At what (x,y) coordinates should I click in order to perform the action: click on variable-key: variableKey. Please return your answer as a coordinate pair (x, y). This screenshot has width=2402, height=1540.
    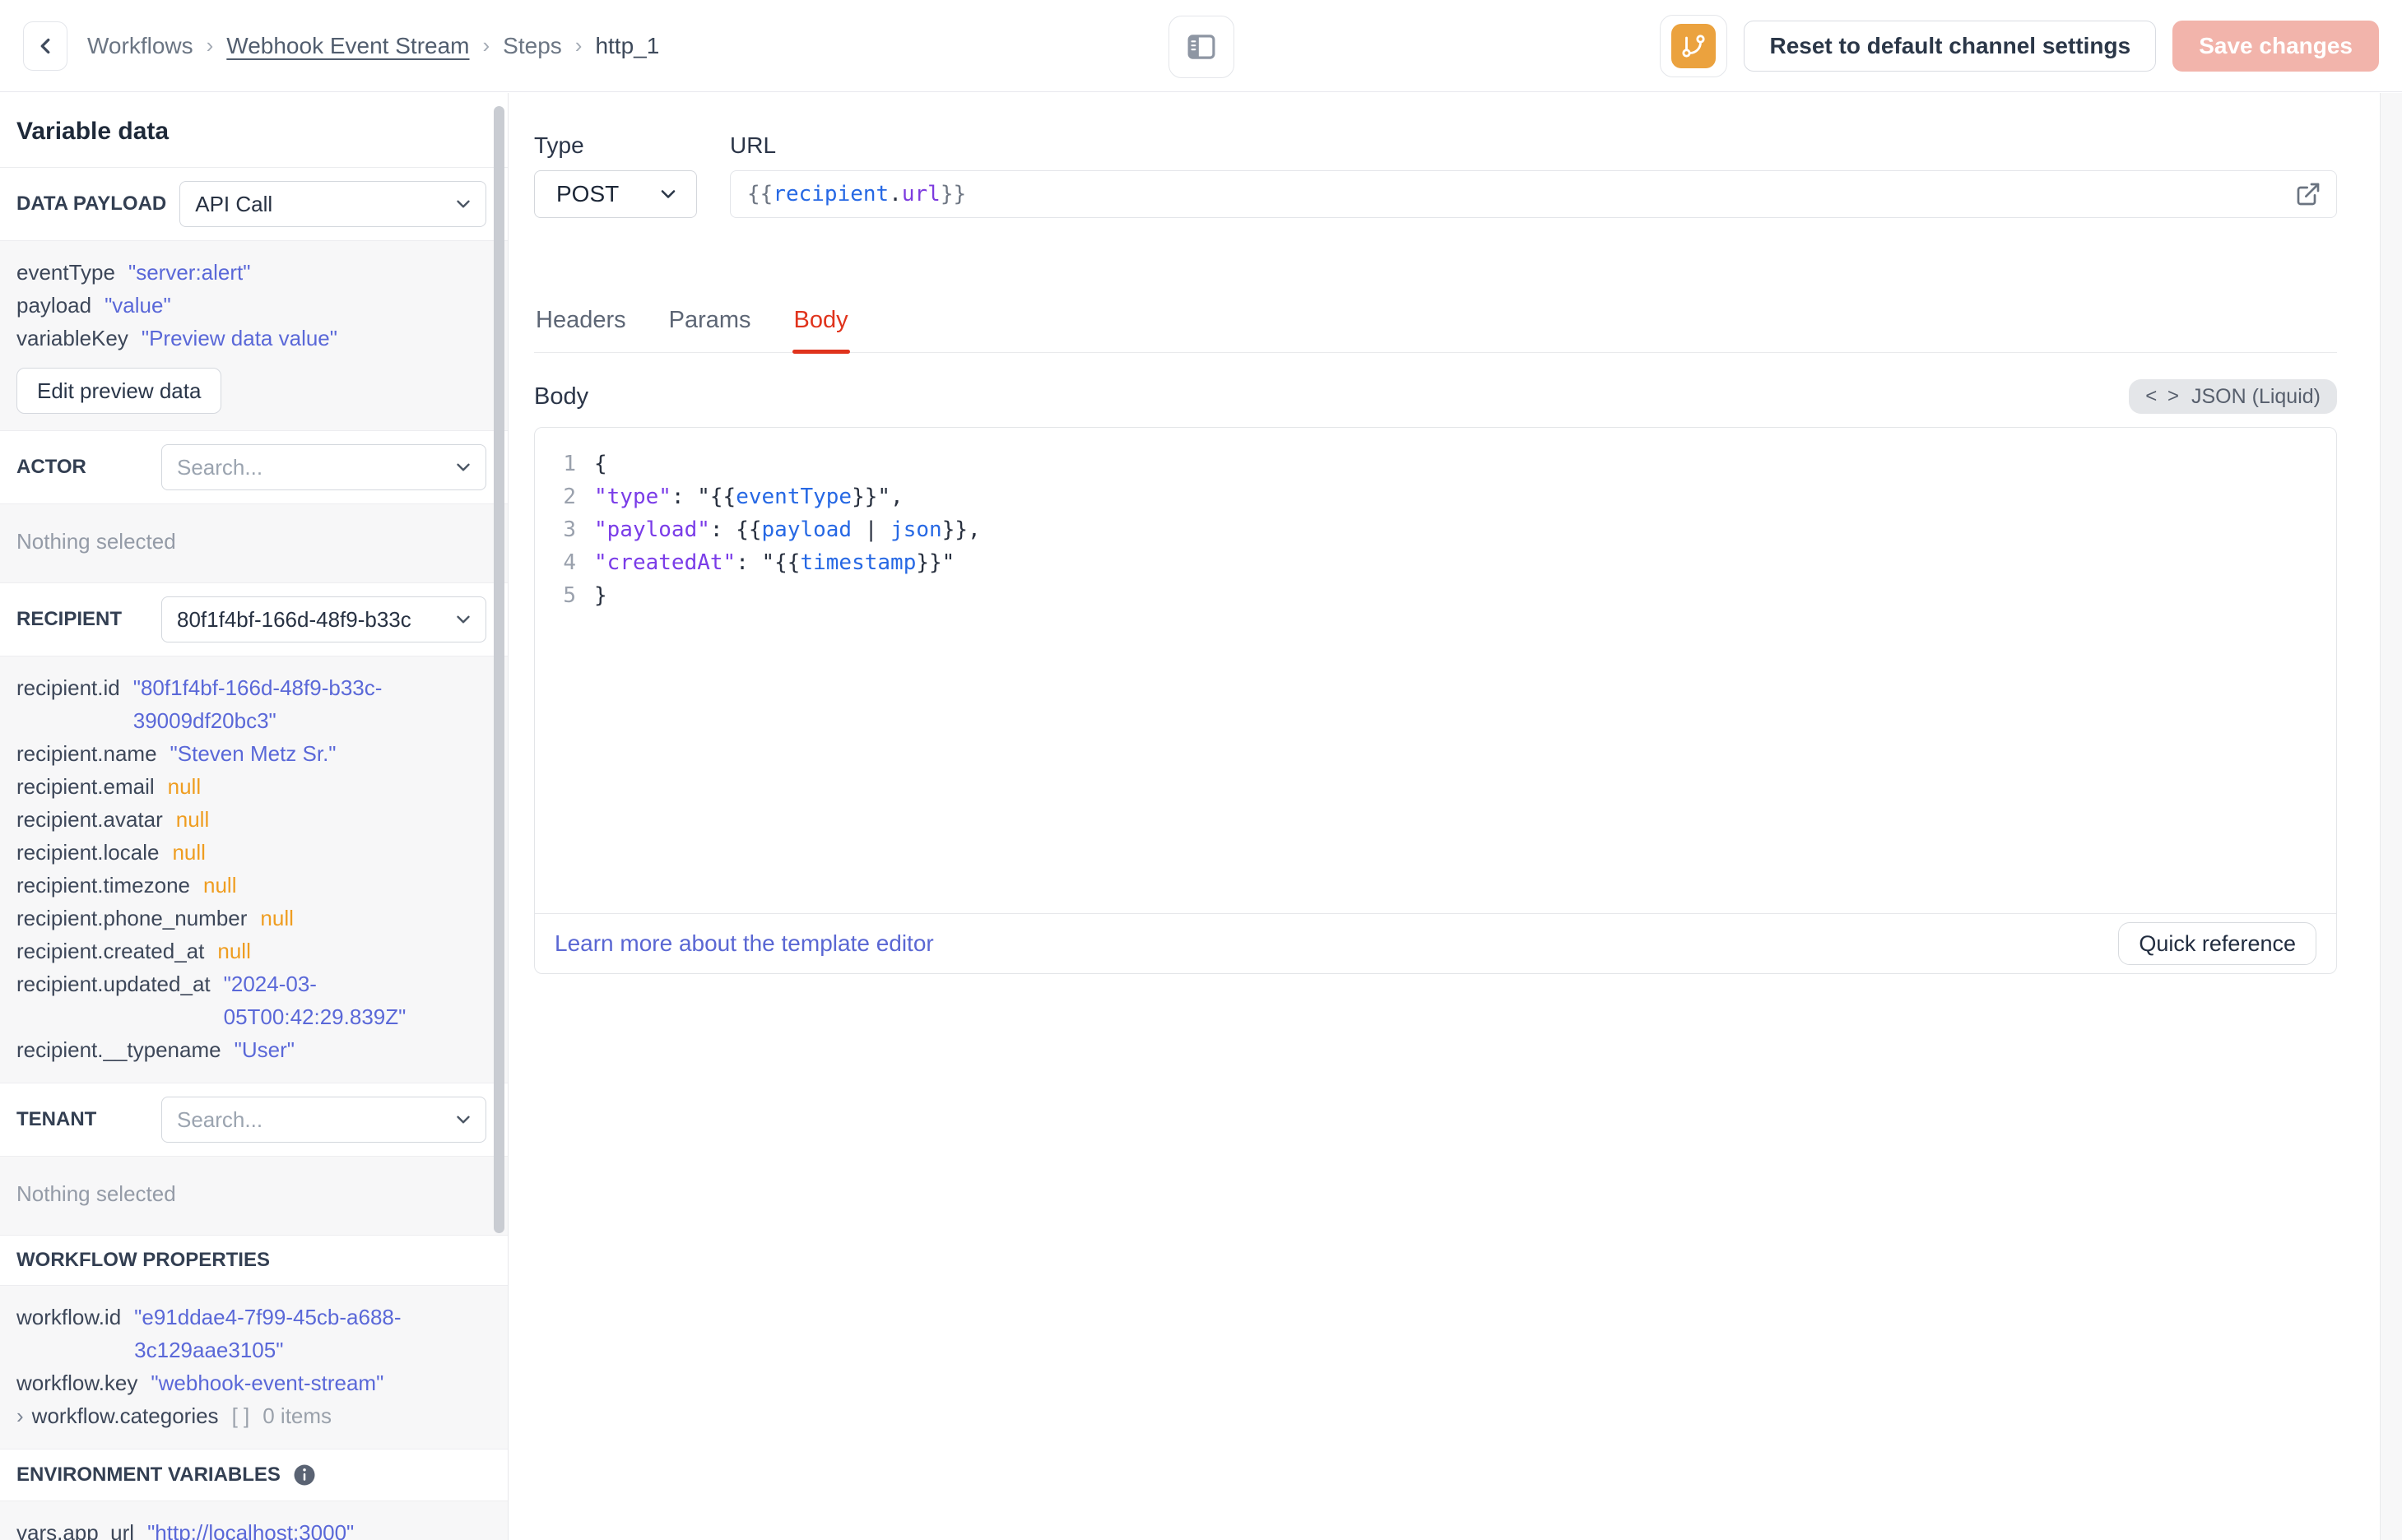
    Looking at the image, I should click on (72, 338).